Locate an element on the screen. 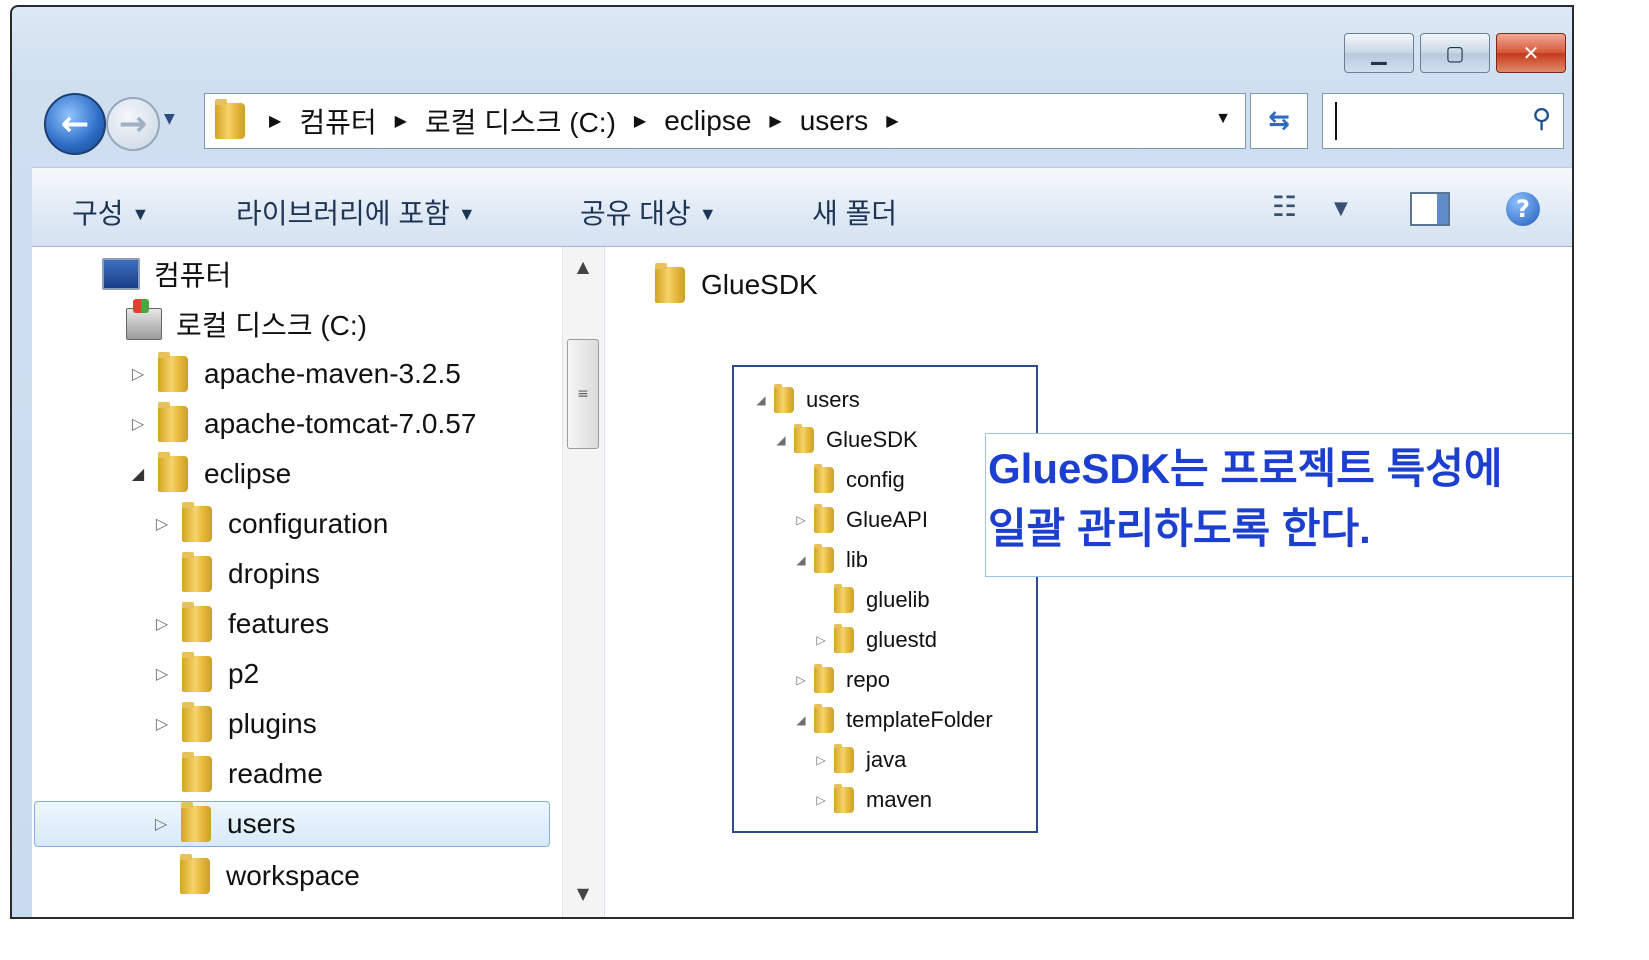  share-with-menu: 공유 대상 ▼ is located at coordinates (648, 212).